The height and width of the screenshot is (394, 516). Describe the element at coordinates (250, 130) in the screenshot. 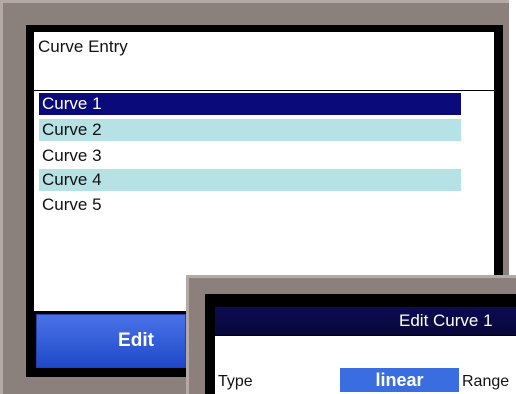

I see `list-item-curve-2: Curve 2` at that location.